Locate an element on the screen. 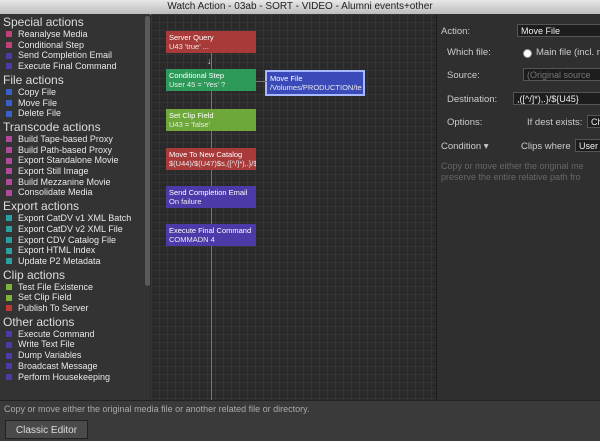 The height and width of the screenshot is (441, 600). palette-item-label: Export Still Image is located at coordinates (53, 171).